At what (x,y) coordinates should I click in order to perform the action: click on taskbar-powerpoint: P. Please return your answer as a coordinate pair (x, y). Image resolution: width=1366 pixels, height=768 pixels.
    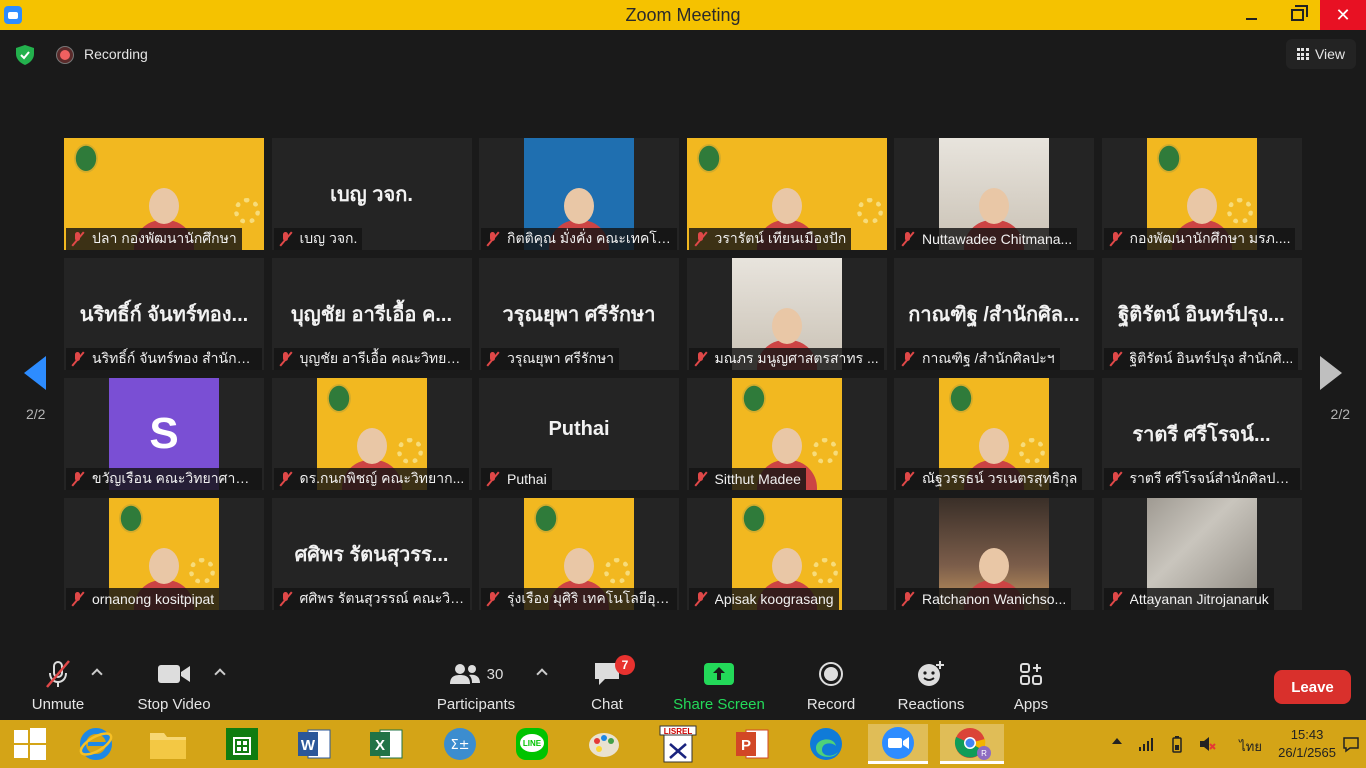
    Looking at the image, I should click on (752, 744).